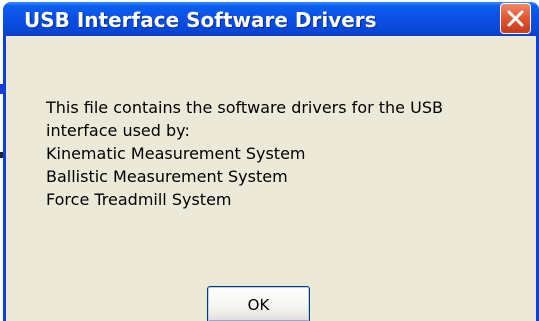 This screenshot has height=321, width=539. What do you see at coordinates (167, 176) in the screenshot?
I see `message-line: Ballistic Measurement System` at bounding box center [167, 176].